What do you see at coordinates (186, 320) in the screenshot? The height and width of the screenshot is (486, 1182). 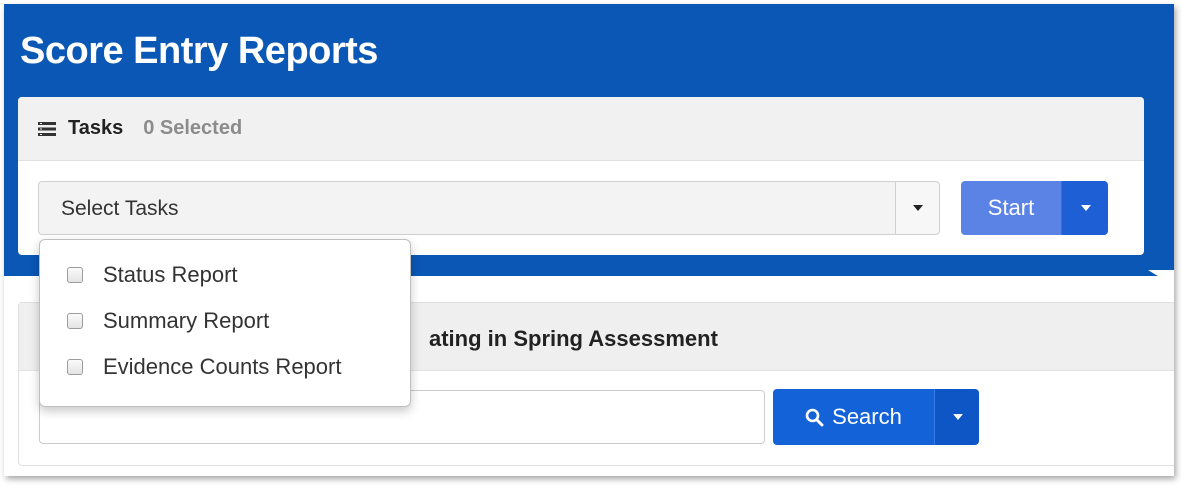 I see `menu-item-label: Summary Report` at bounding box center [186, 320].